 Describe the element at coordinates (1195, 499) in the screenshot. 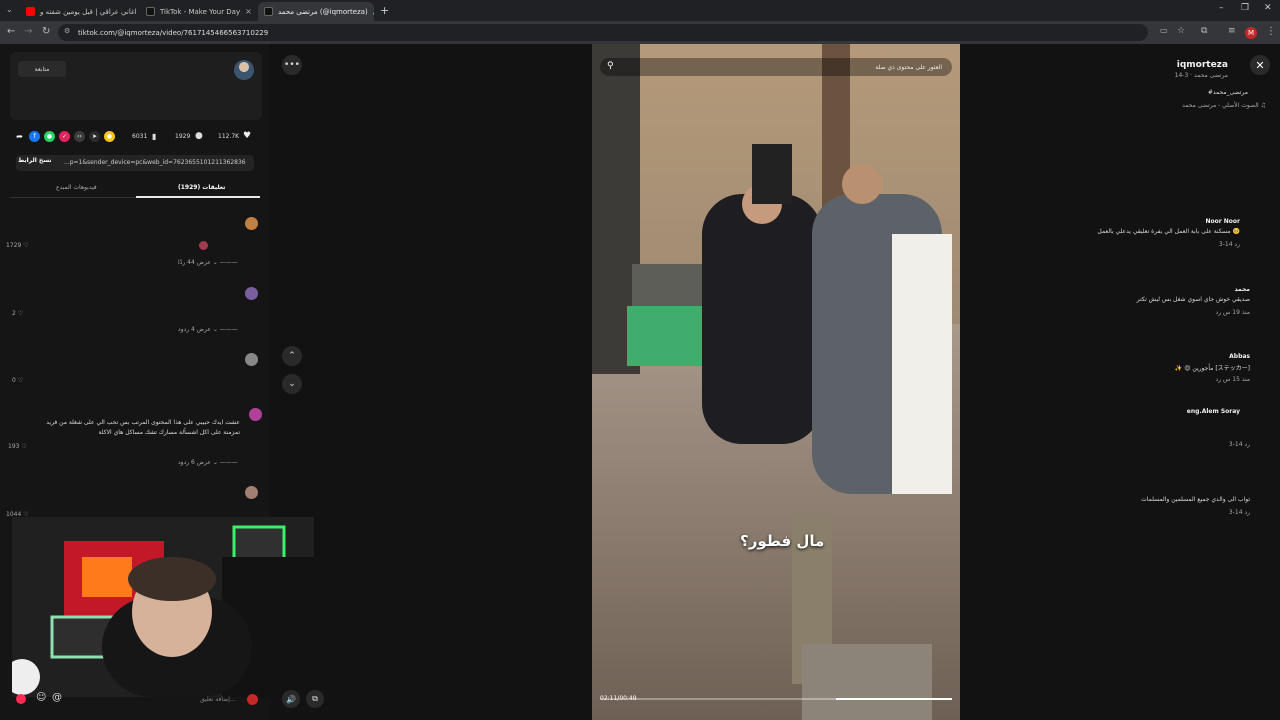

I see `comment-text: ثواب الى والدي جميع المسلمين والمسلمات` at that location.